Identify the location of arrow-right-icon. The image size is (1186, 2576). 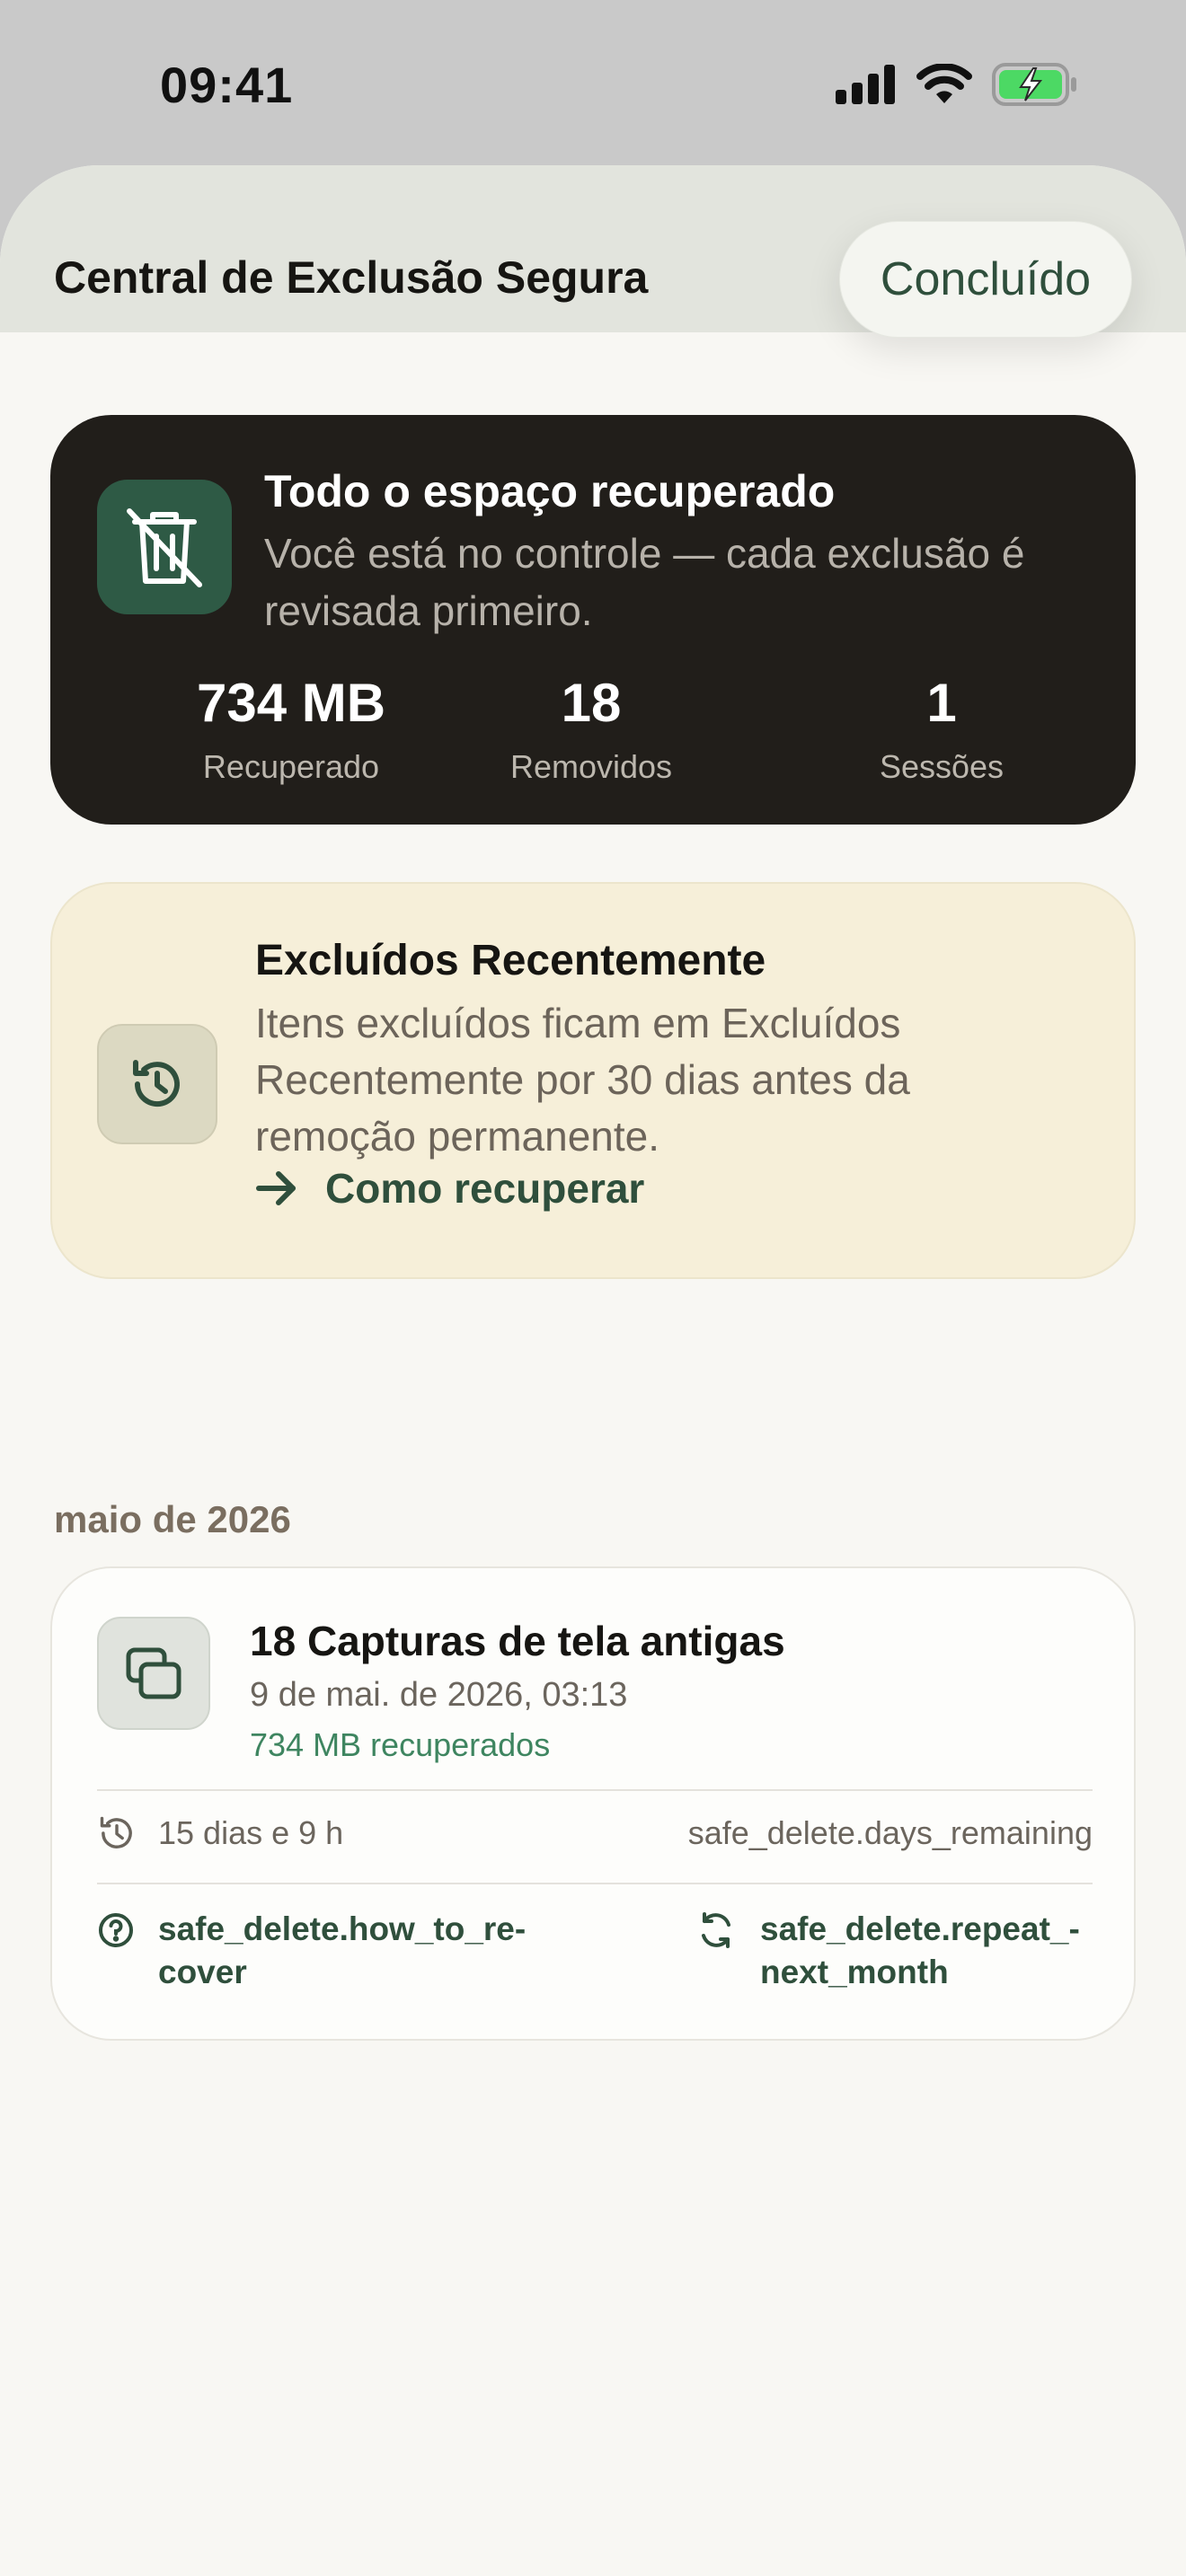
(276, 1188).